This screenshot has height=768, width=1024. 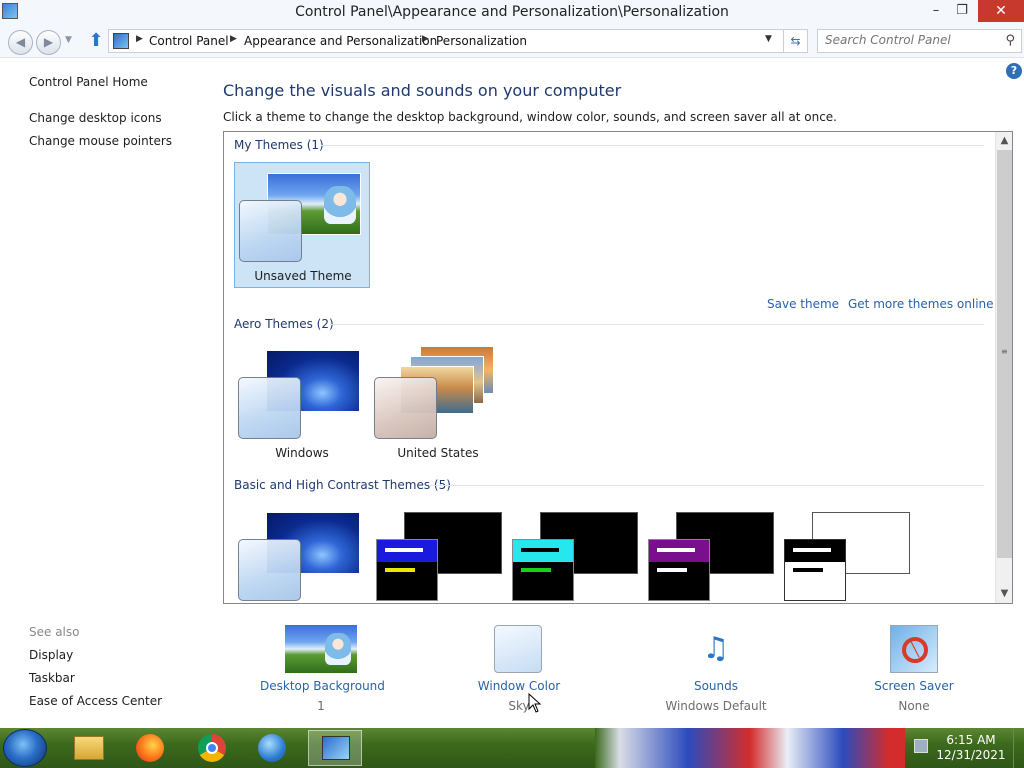 I want to click on search-box: ⚲, so click(x=919, y=41).